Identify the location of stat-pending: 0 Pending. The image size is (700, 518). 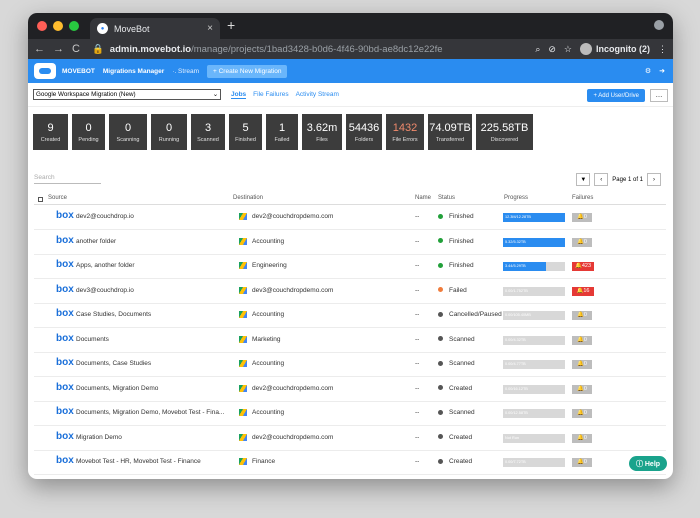
(88, 132).